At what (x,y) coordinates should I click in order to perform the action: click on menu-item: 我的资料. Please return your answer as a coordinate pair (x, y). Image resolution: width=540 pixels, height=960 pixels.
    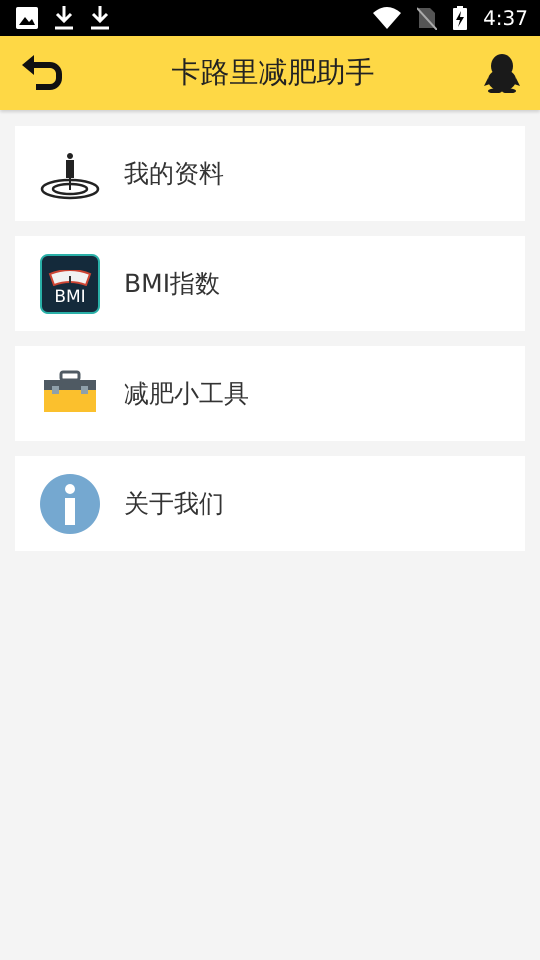
    Looking at the image, I should click on (270, 173).